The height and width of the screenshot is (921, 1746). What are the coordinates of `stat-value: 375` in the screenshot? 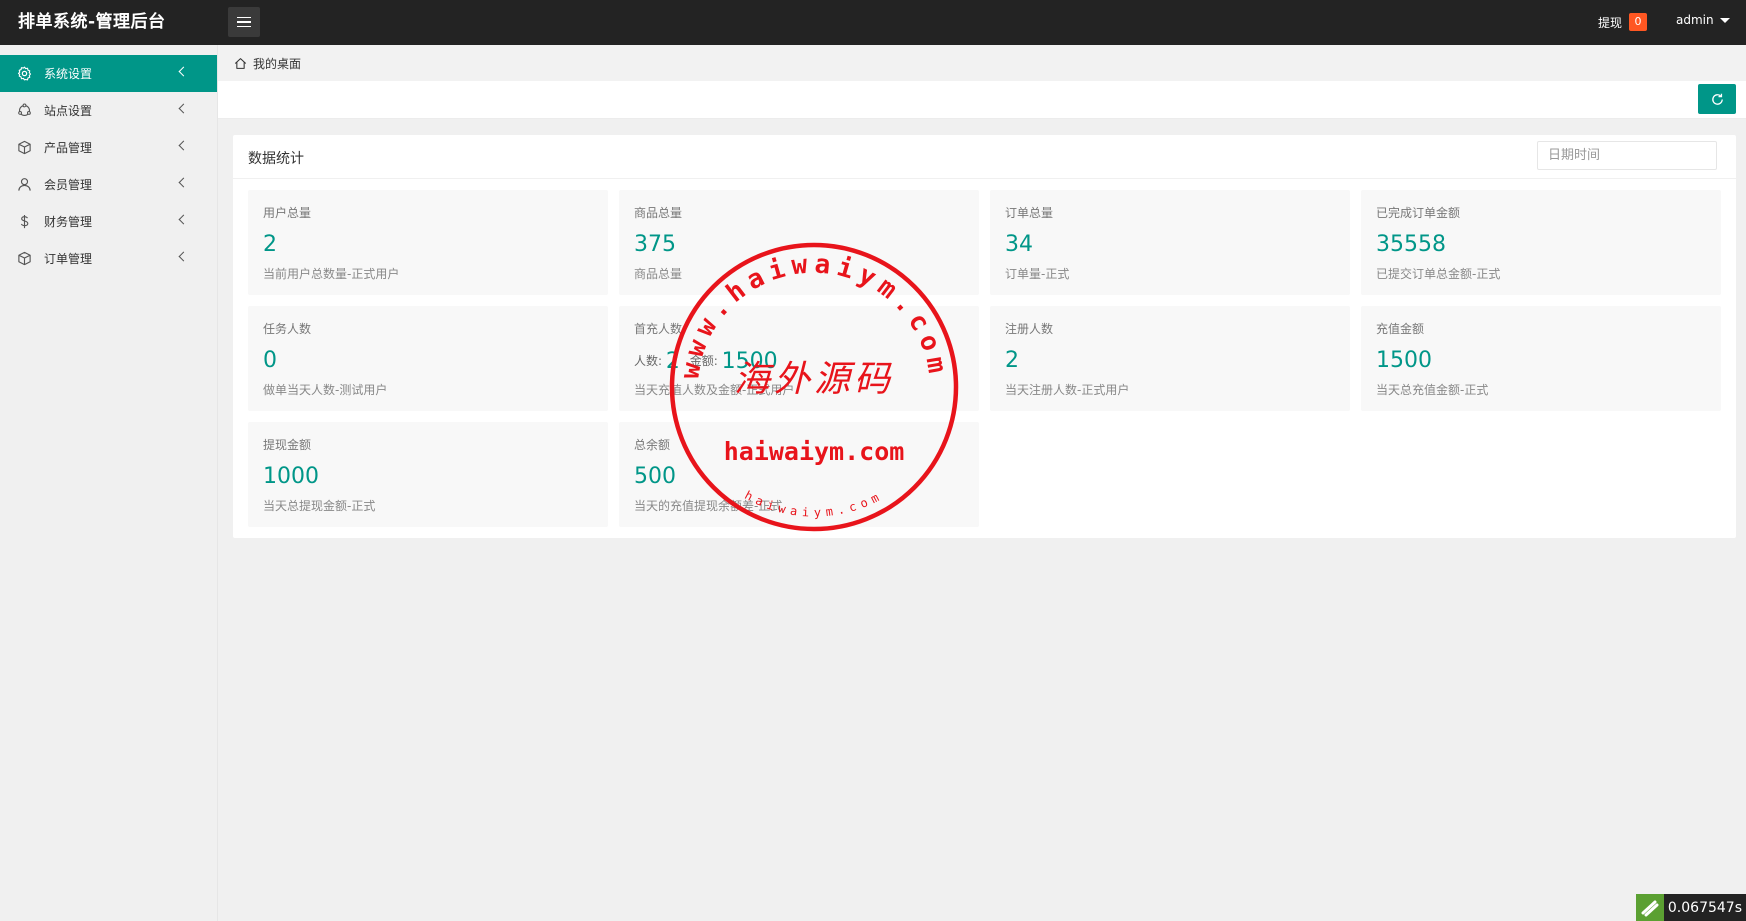 It's located at (655, 244).